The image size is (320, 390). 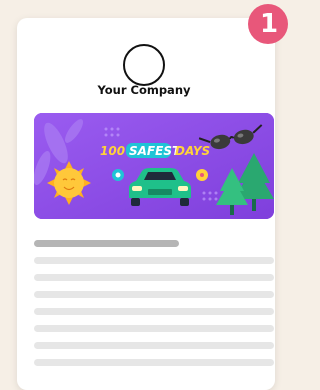 I want to click on banner-title-100: 100, so click(x=112, y=151).